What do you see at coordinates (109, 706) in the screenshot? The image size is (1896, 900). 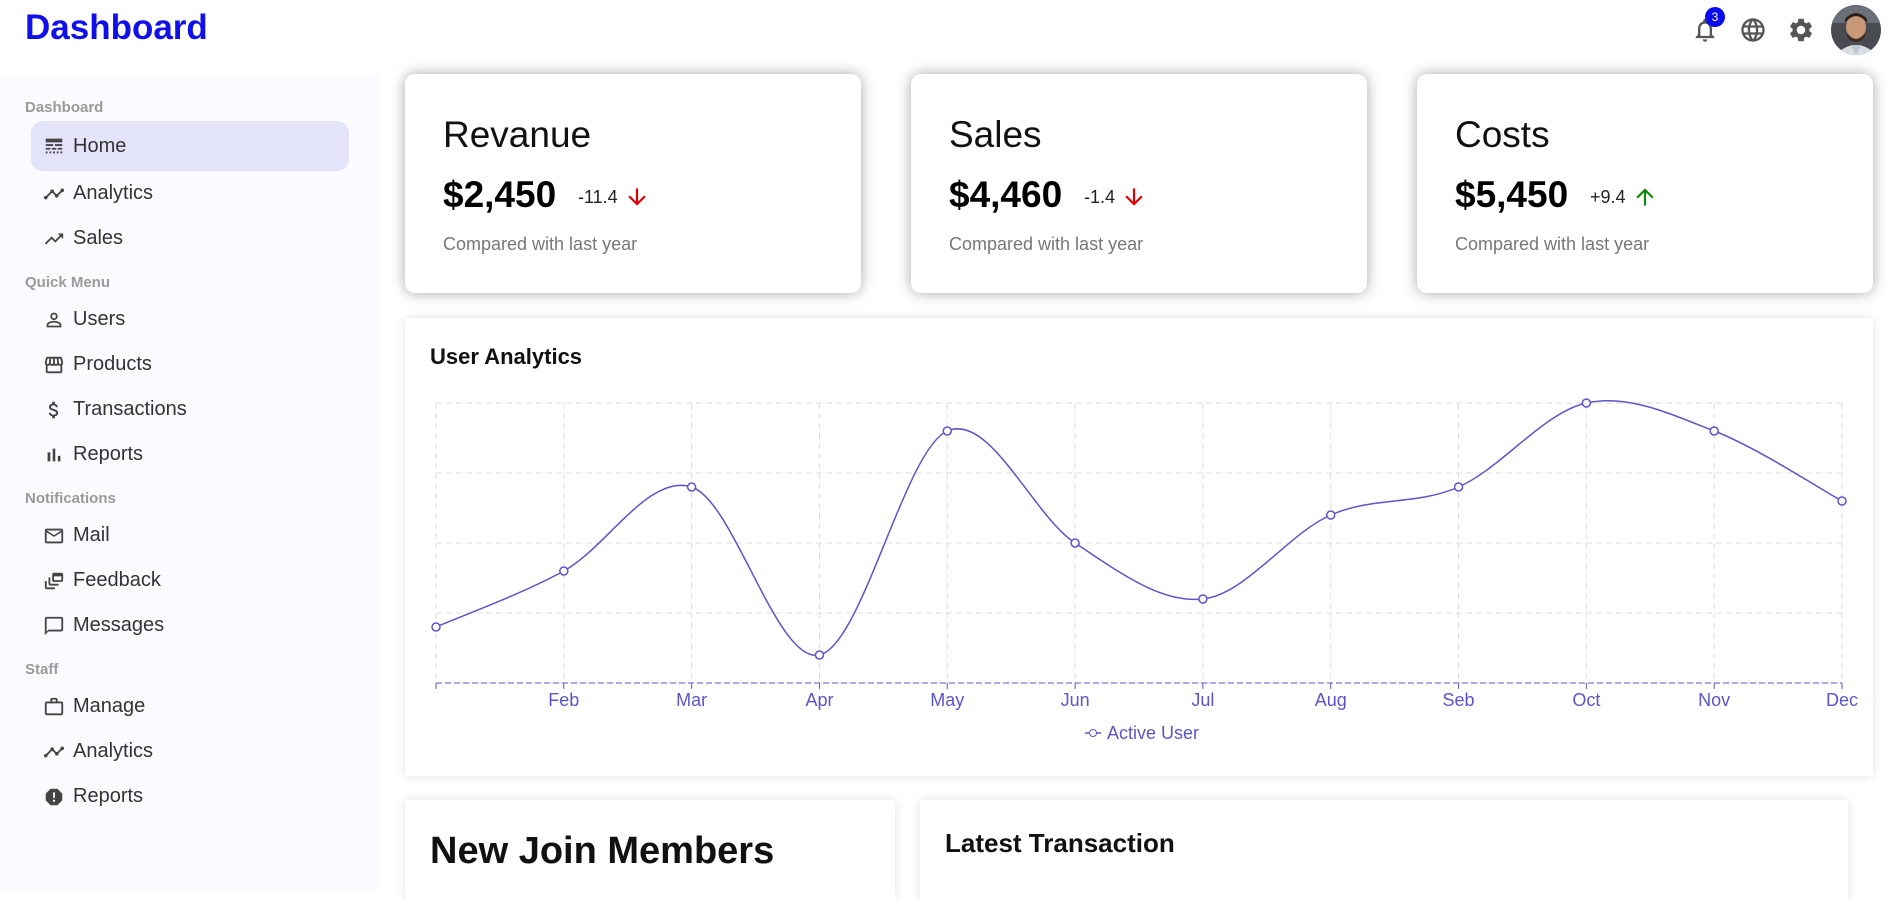 I see `sidebar-item-label: Manage` at bounding box center [109, 706].